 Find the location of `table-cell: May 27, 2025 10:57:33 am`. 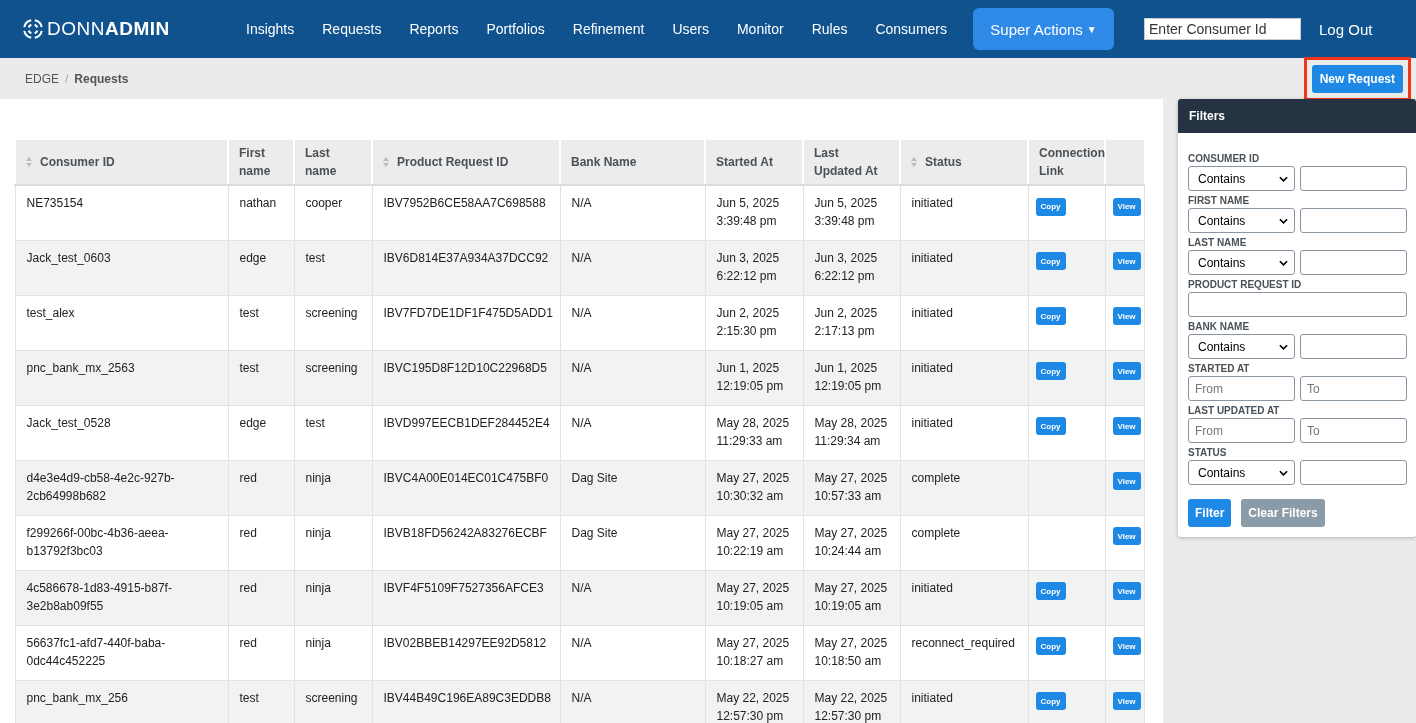

table-cell: May 27, 2025 10:57:33 am is located at coordinates (851, 487).